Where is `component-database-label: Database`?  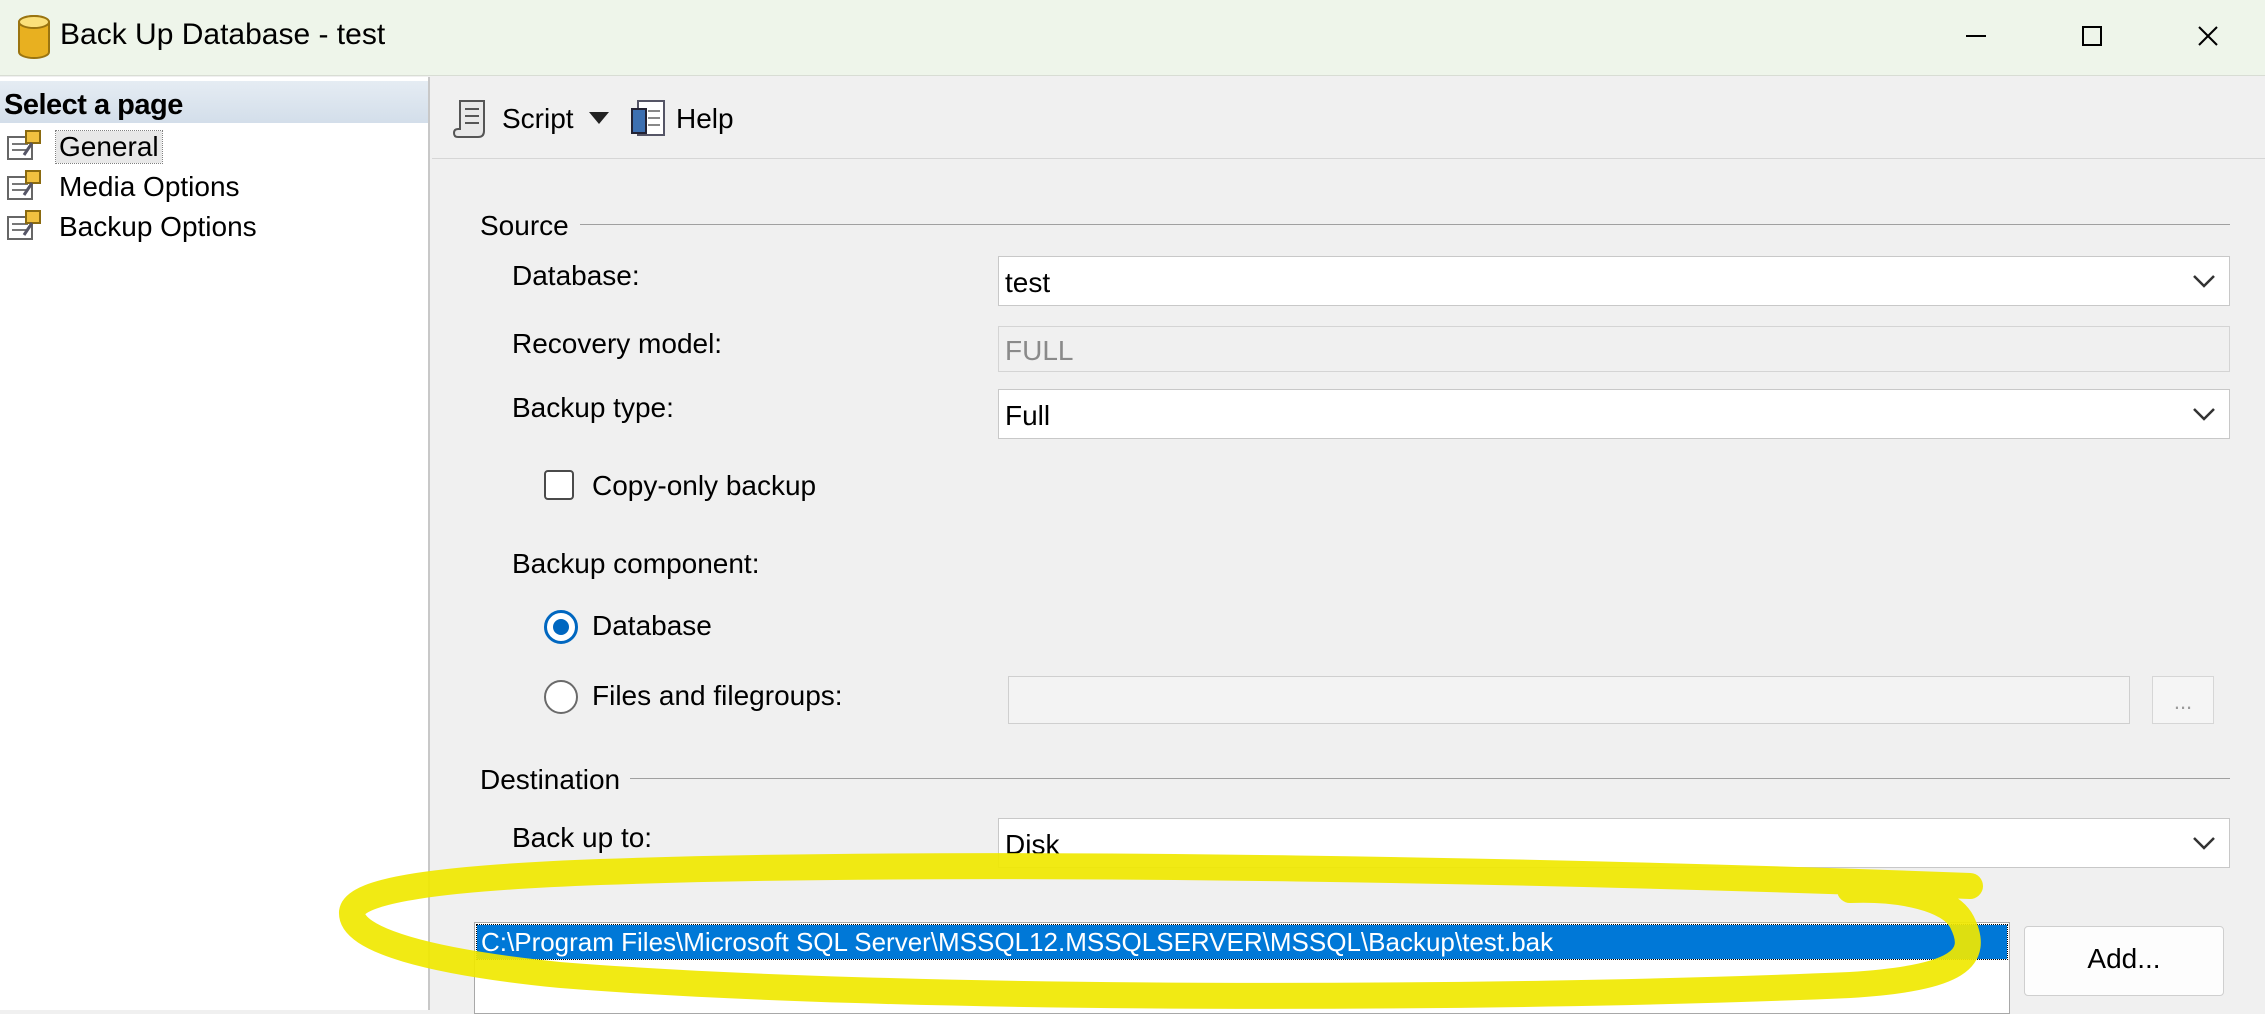
component-database-label: Database is located at coordinates (652, 625).